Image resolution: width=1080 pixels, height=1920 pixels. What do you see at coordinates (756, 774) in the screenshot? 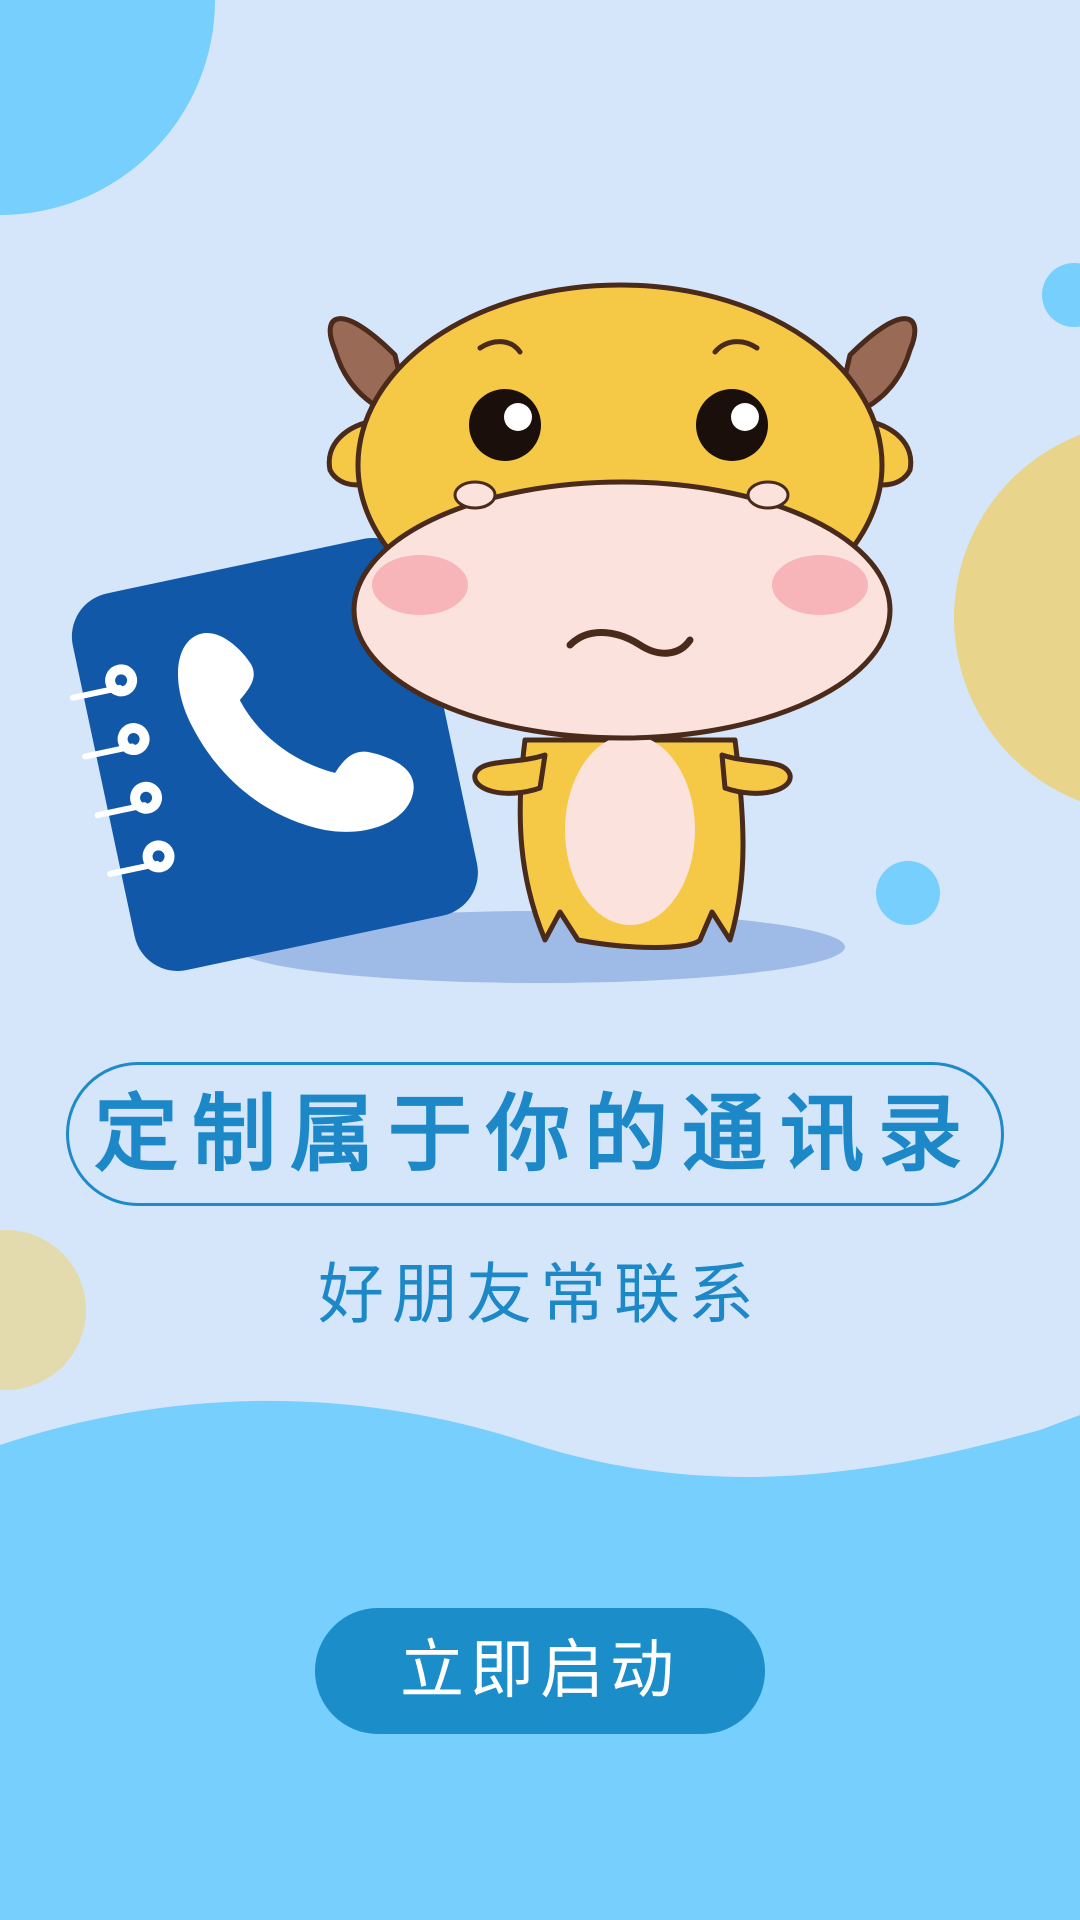
I see `mascot-right-arm` at bounding box center [756, 774].